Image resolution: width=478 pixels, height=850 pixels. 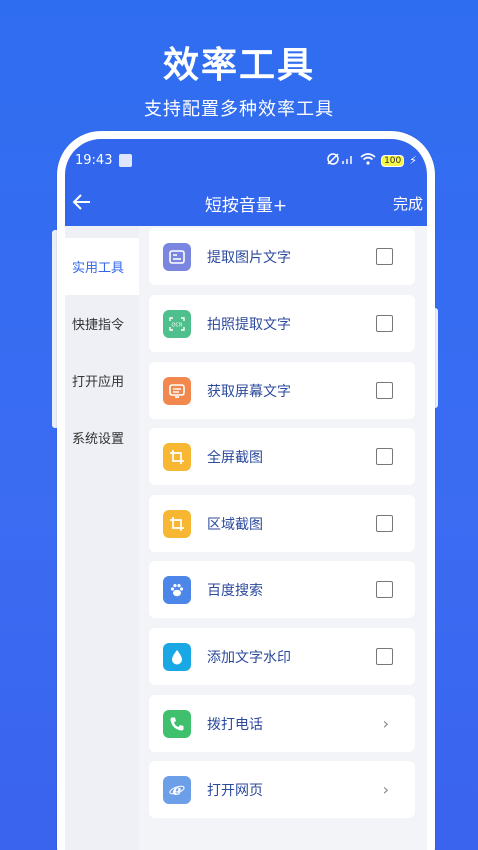 I want to click on sidebar-item-shortcuts: 快捷指令, so click(x=102, y=323).